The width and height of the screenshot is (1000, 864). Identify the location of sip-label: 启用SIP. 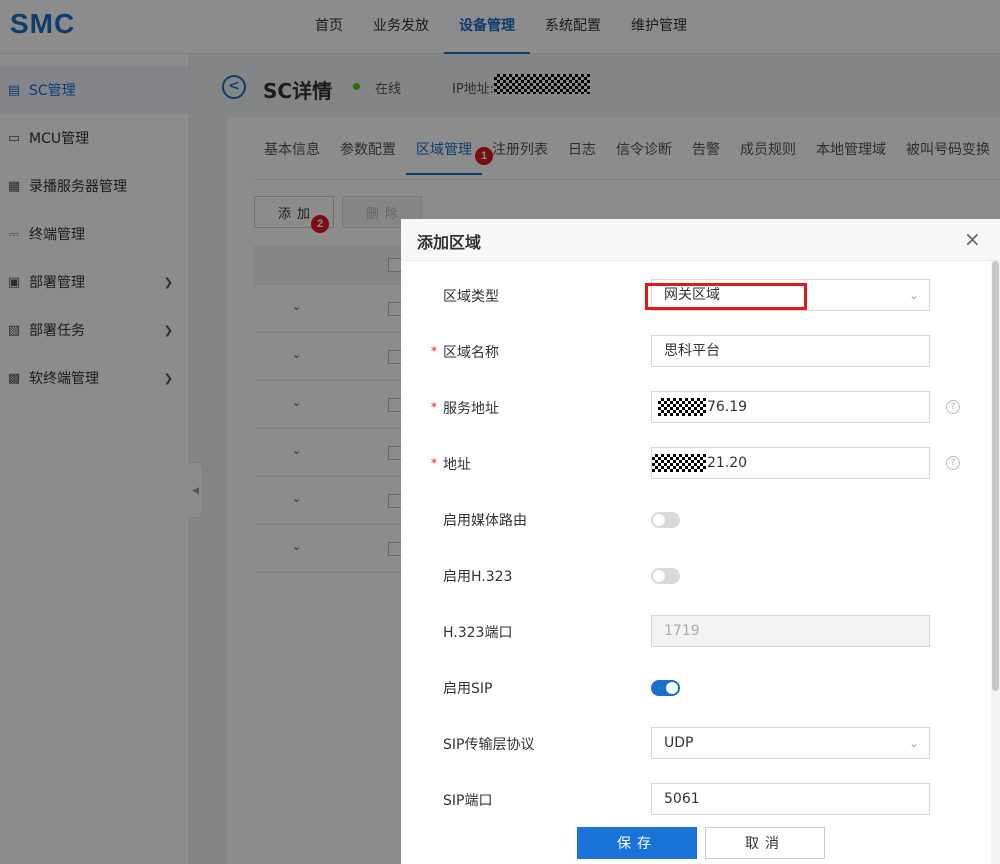
(468, 689).